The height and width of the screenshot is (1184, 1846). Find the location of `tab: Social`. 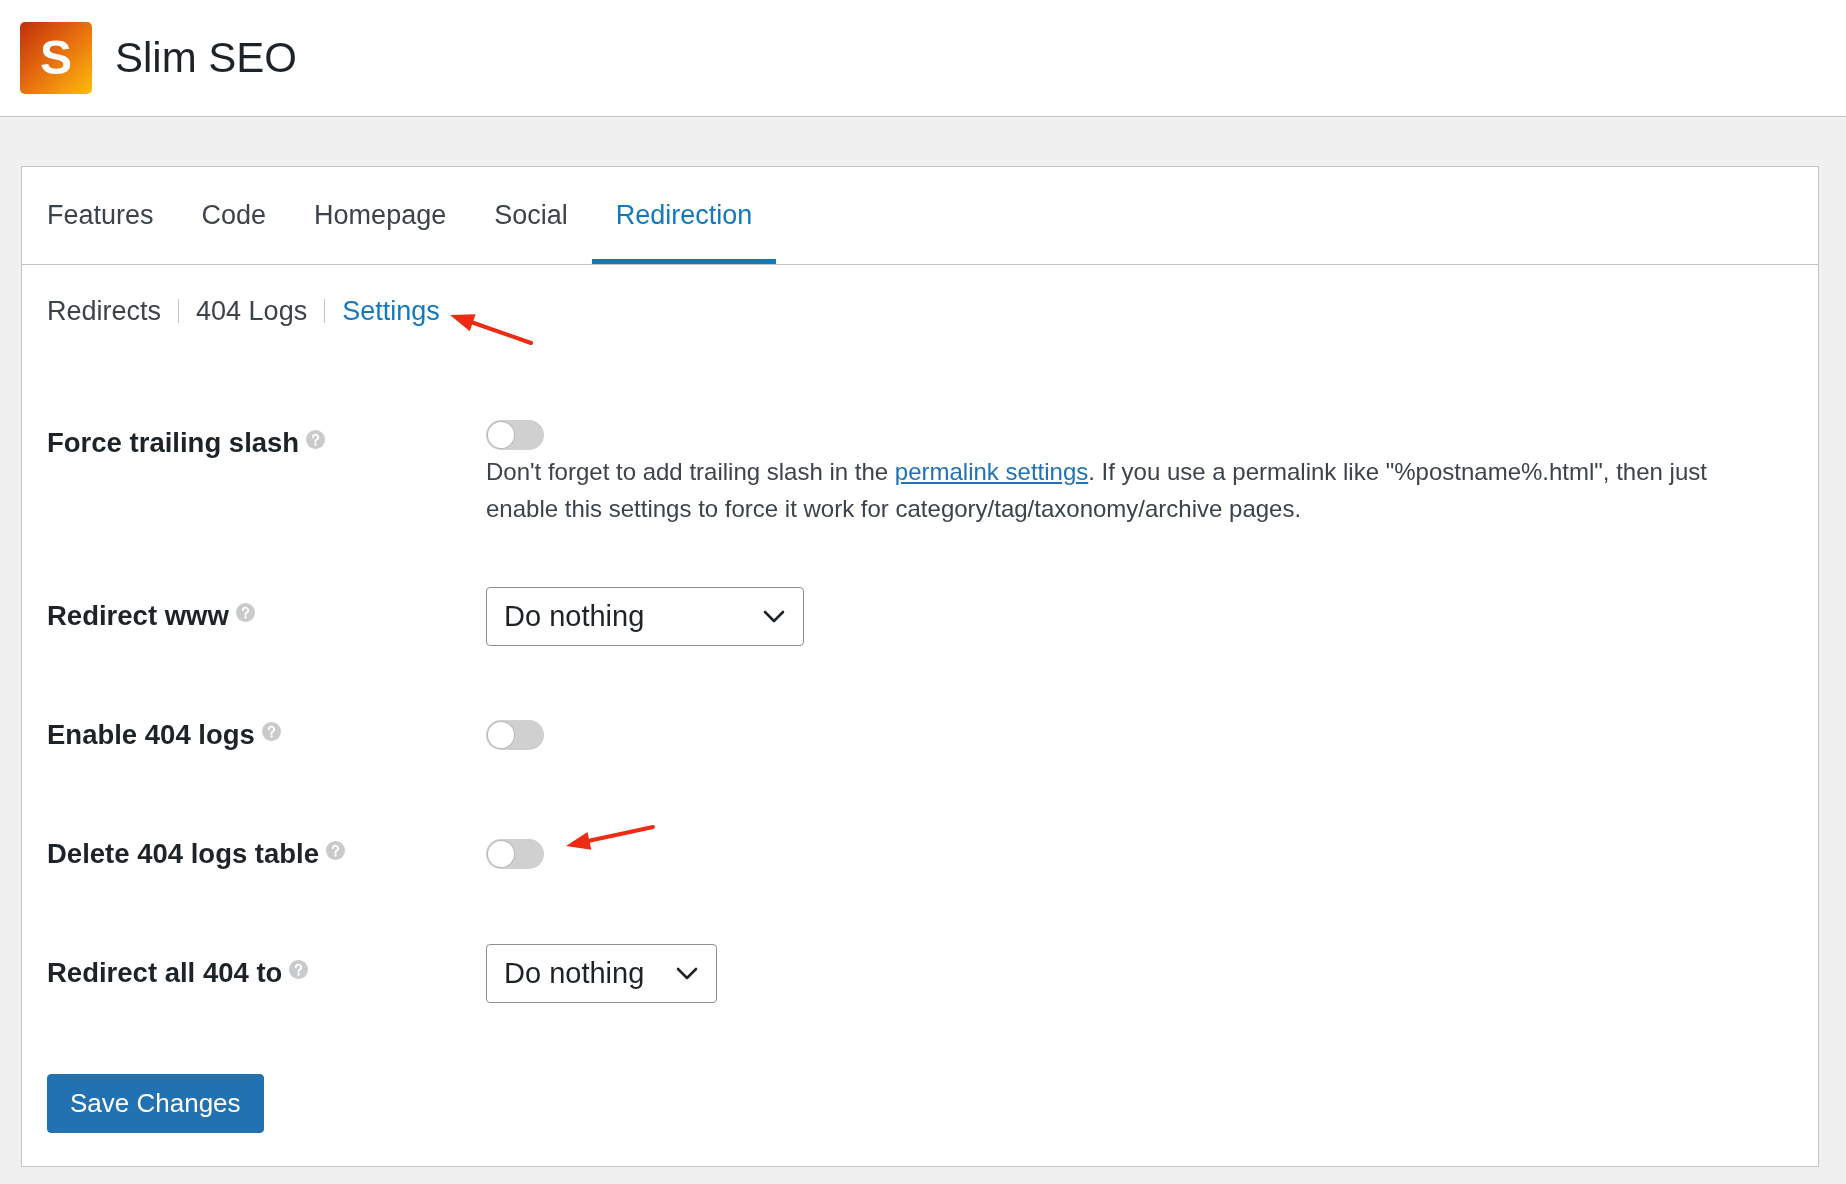

tab: Social is located at coordinates (531, 215).